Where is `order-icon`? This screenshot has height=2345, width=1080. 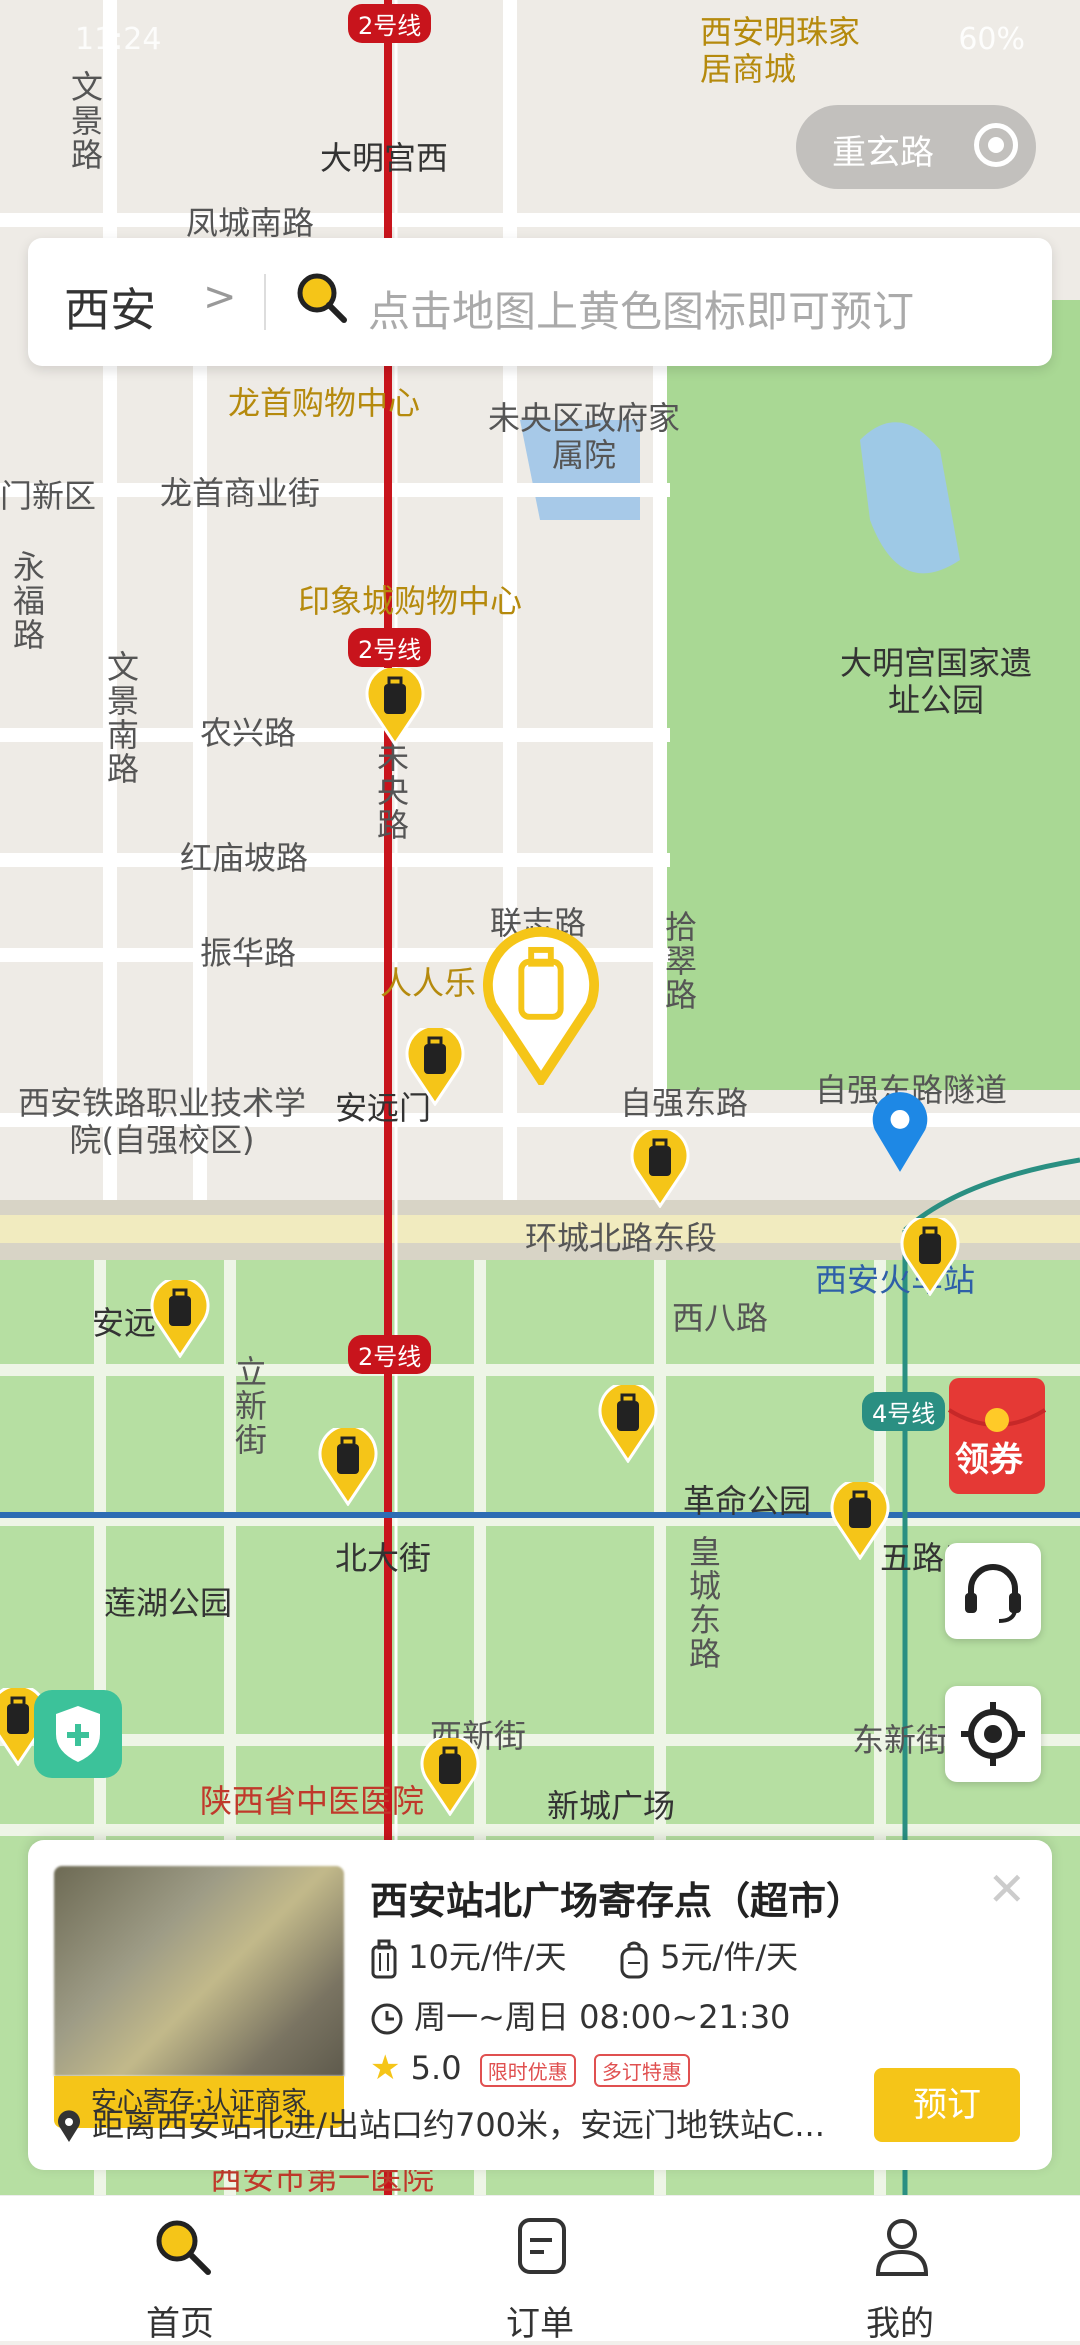
order-icon is located at coordinates (542, 2246).